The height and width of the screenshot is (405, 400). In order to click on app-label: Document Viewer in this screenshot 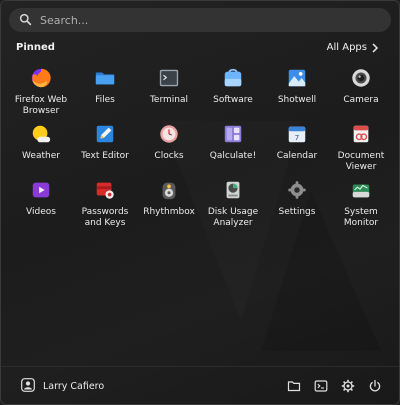, I will do `click(361, 161)`.